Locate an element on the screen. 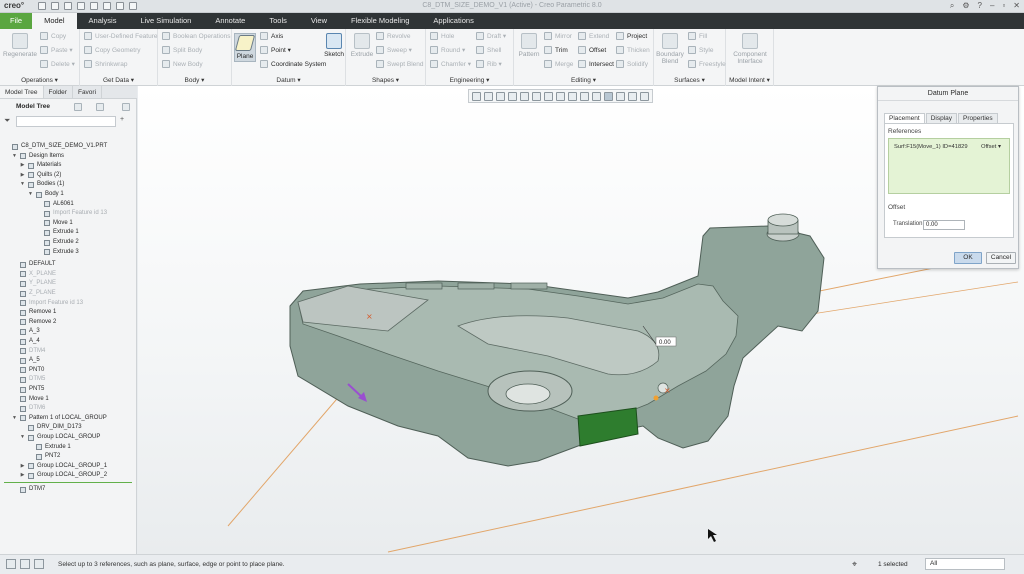 Image resolution: width=1024 pixels, height=574 pixels. tree-node: ▶ Group LOCAL_GROUP_1 is located at coordinates (63, 466).